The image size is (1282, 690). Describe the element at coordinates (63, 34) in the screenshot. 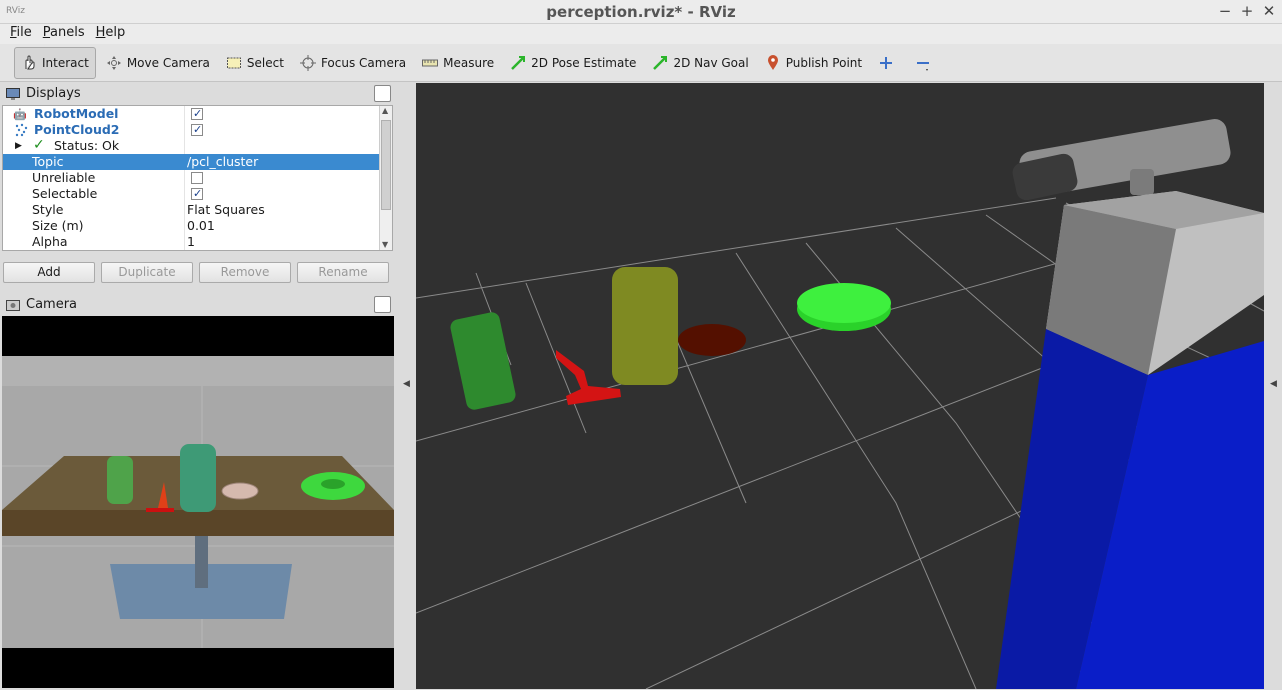

I see `menu-panels: Panels` at that location.